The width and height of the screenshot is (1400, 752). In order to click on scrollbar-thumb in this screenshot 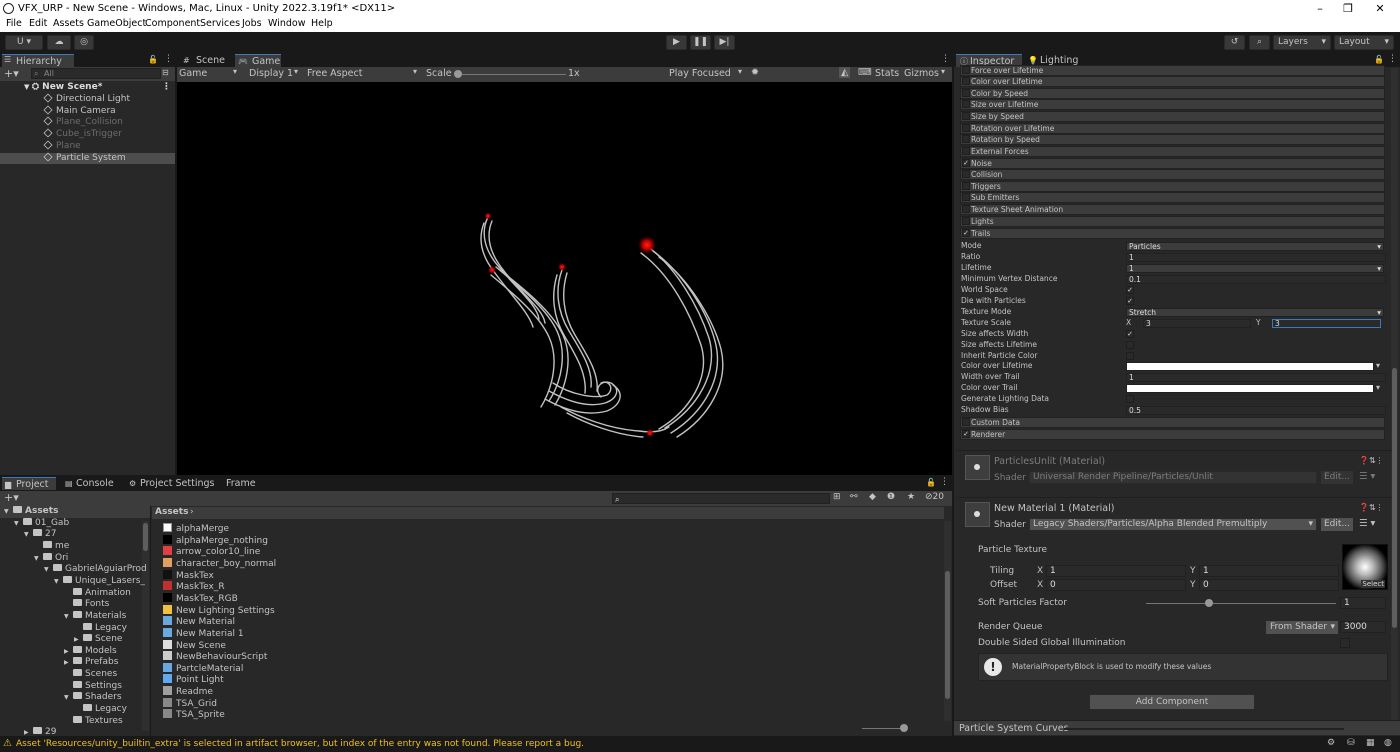, I will do `click(1394, 498)`.